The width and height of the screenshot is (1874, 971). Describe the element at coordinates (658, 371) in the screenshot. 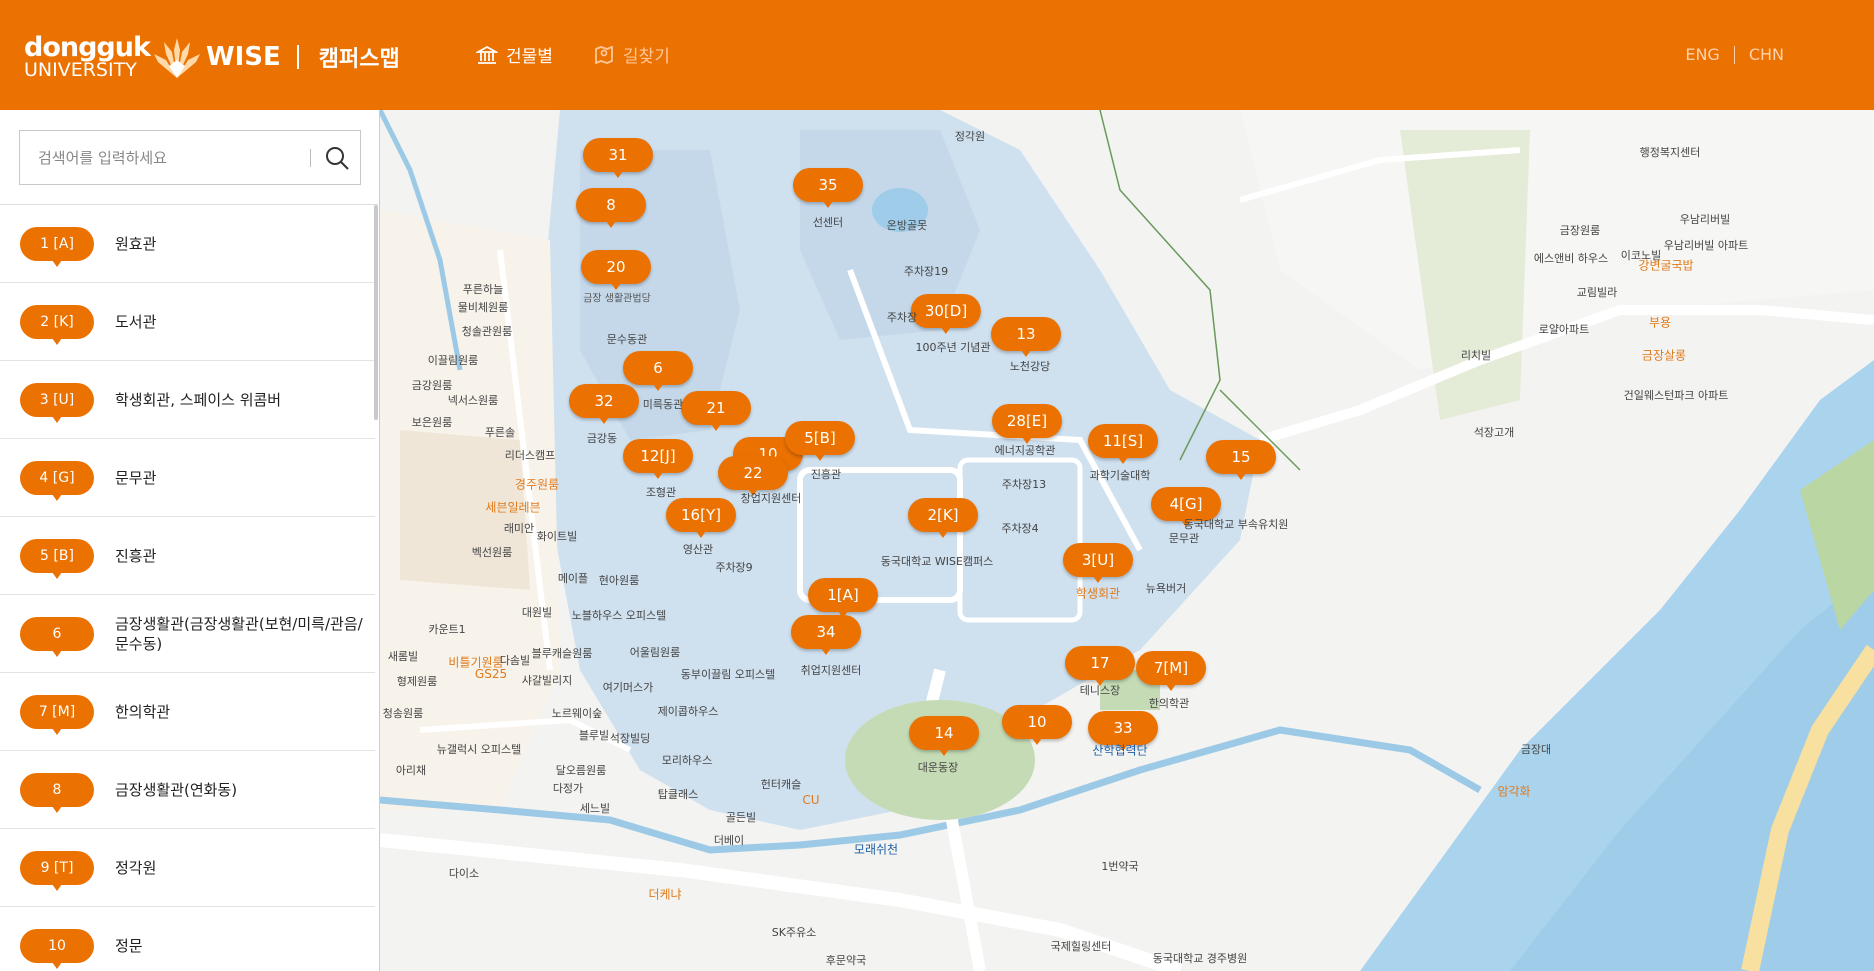

I see `map-building-marker: 6` at that location.